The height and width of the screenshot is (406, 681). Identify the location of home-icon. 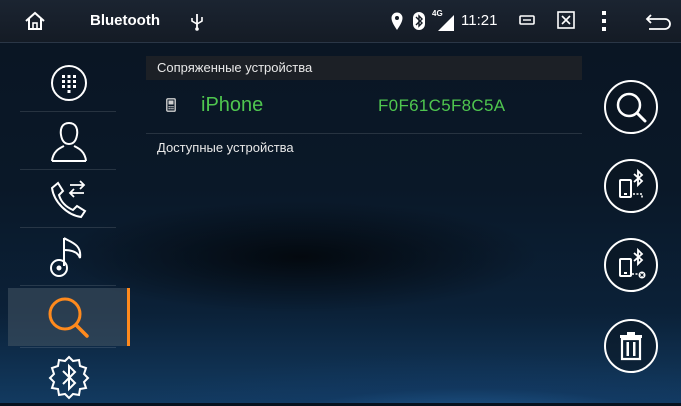
(35, 21).